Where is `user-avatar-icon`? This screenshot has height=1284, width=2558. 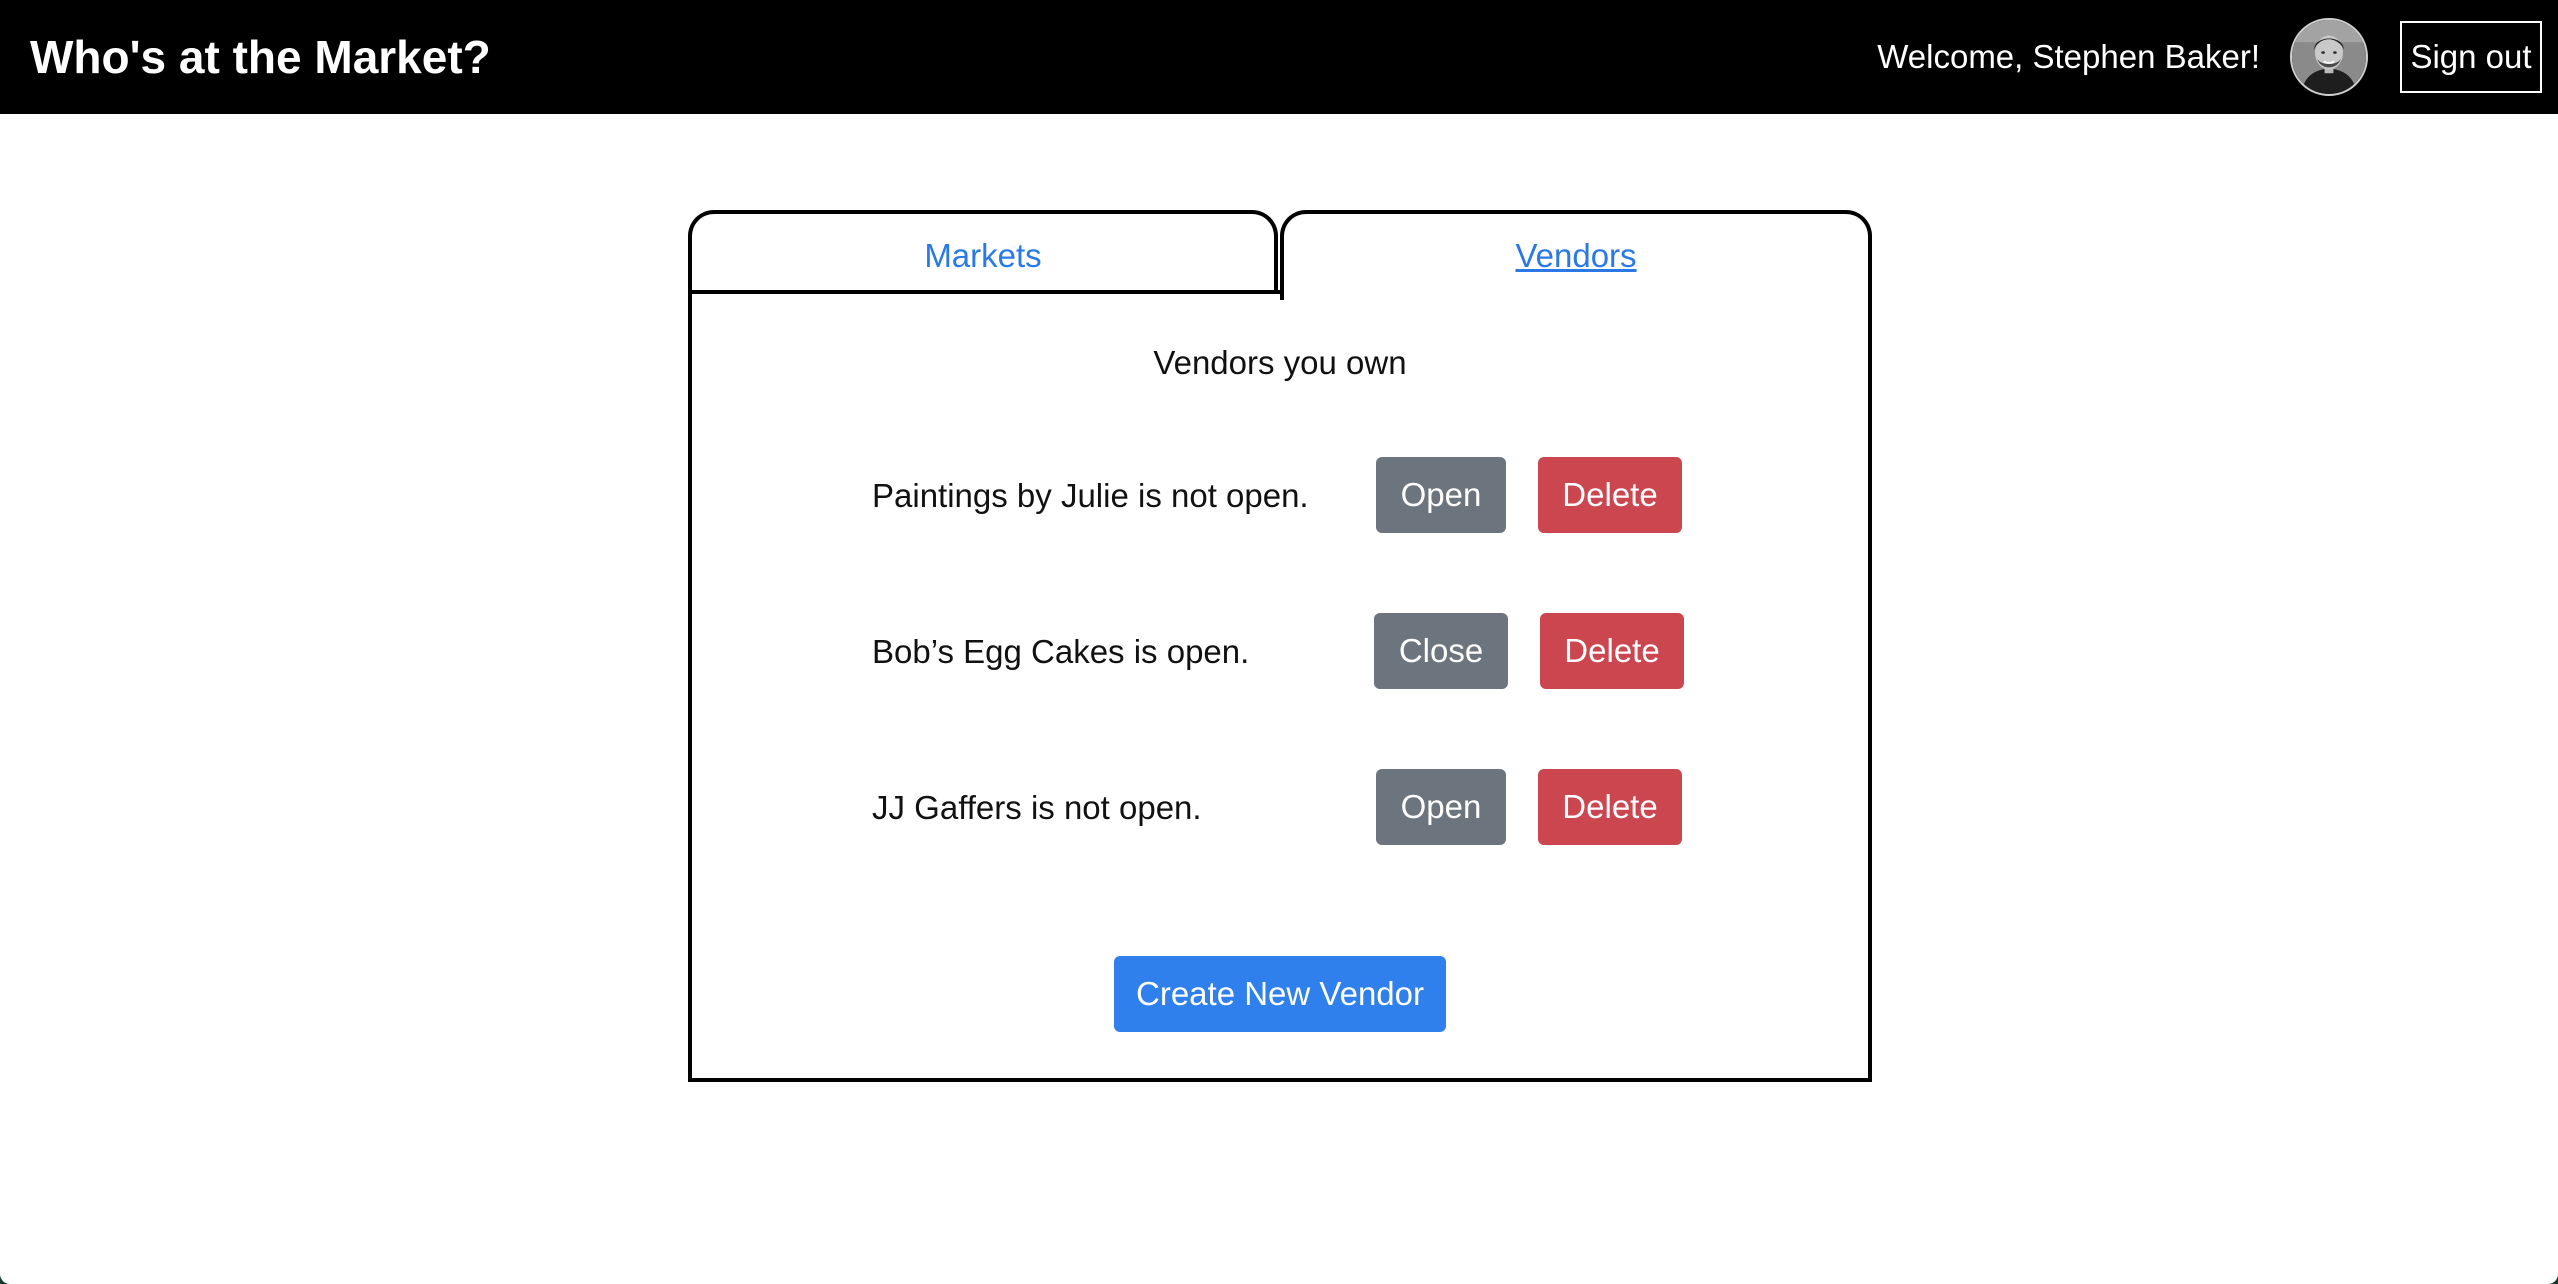
user-avatar-icon is located at coordinates (2329, 57).